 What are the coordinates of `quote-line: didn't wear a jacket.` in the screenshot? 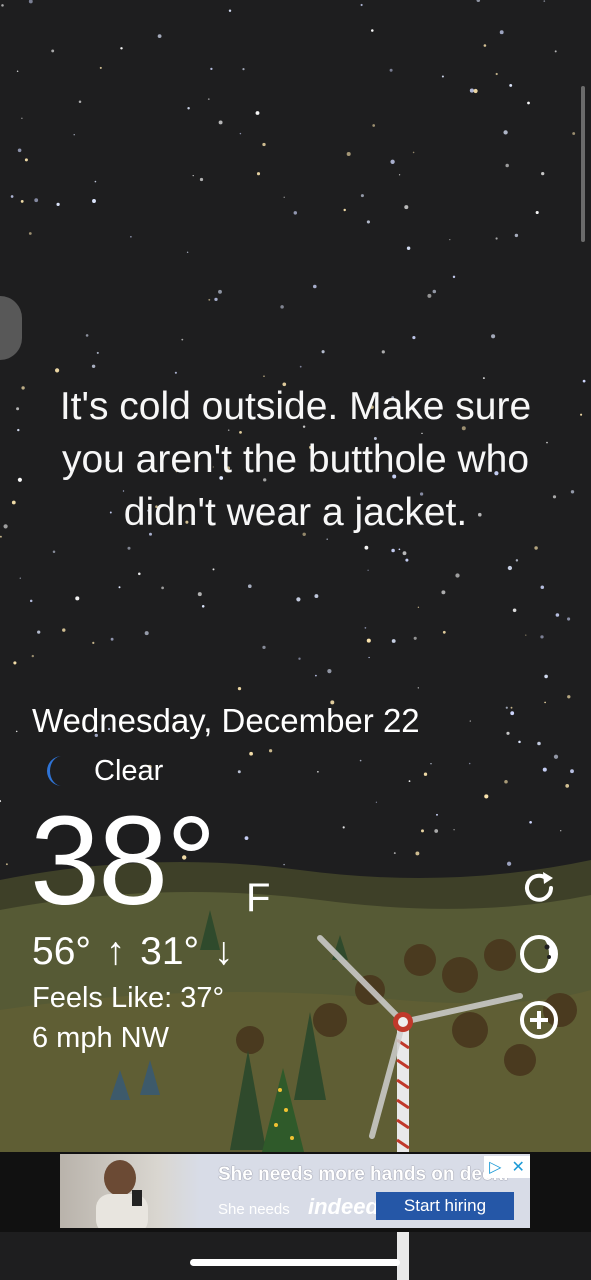 It's located at (295, 512).